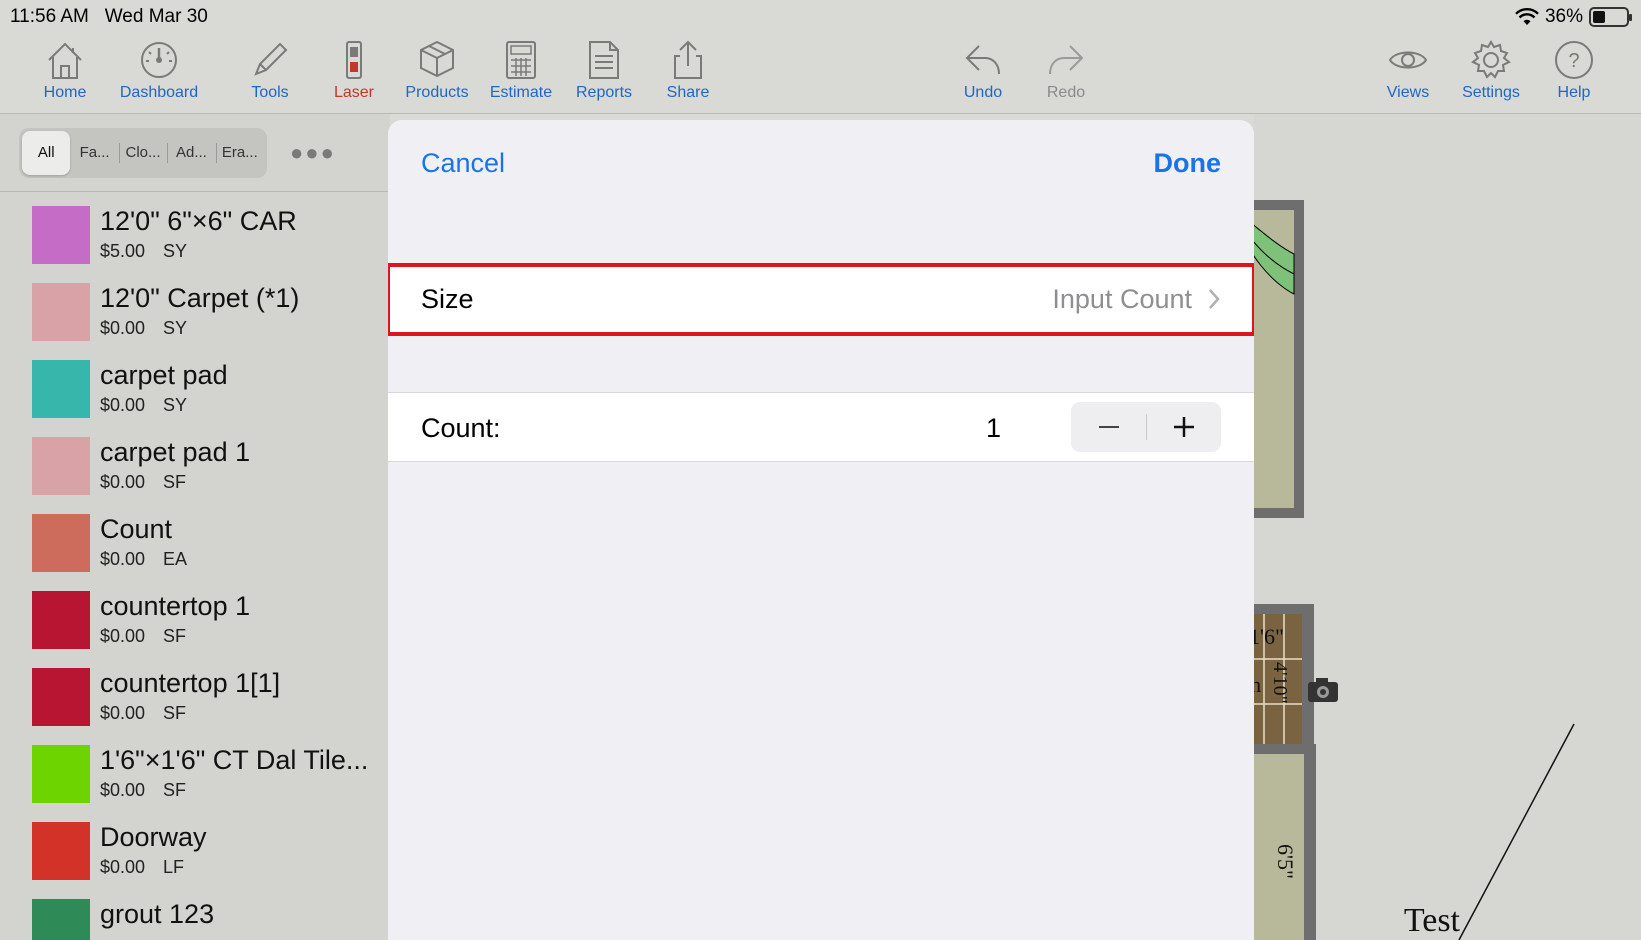  Describe the element at coordinates (1066, 92) in the screenshot. I see `redo-label: Redo` at that location.